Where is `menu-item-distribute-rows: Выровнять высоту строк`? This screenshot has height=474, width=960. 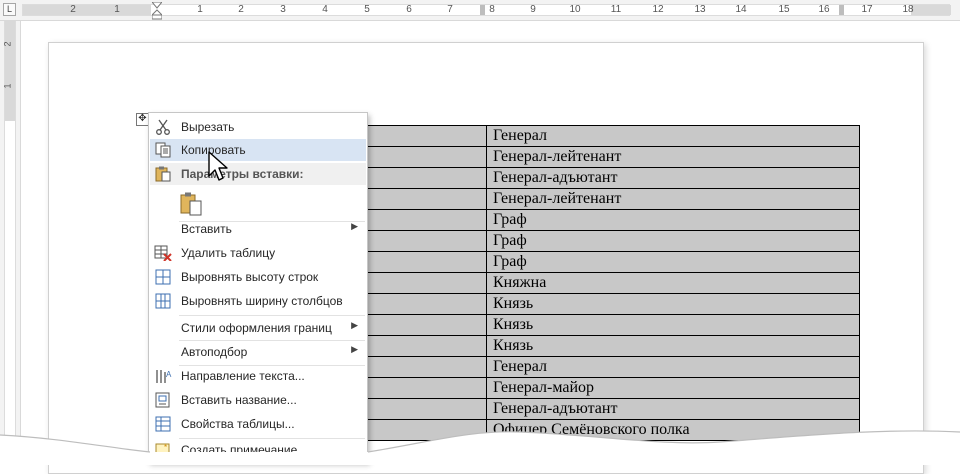
menu-item-distribute-rows: Выровнять высоту строк is located at coordinates (258, 277).